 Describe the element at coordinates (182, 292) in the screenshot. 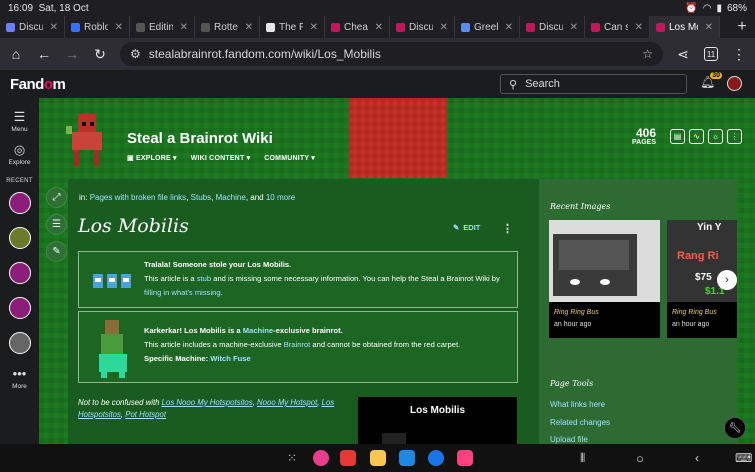

I see `fill-in-link: filling in what's missing` at that location.